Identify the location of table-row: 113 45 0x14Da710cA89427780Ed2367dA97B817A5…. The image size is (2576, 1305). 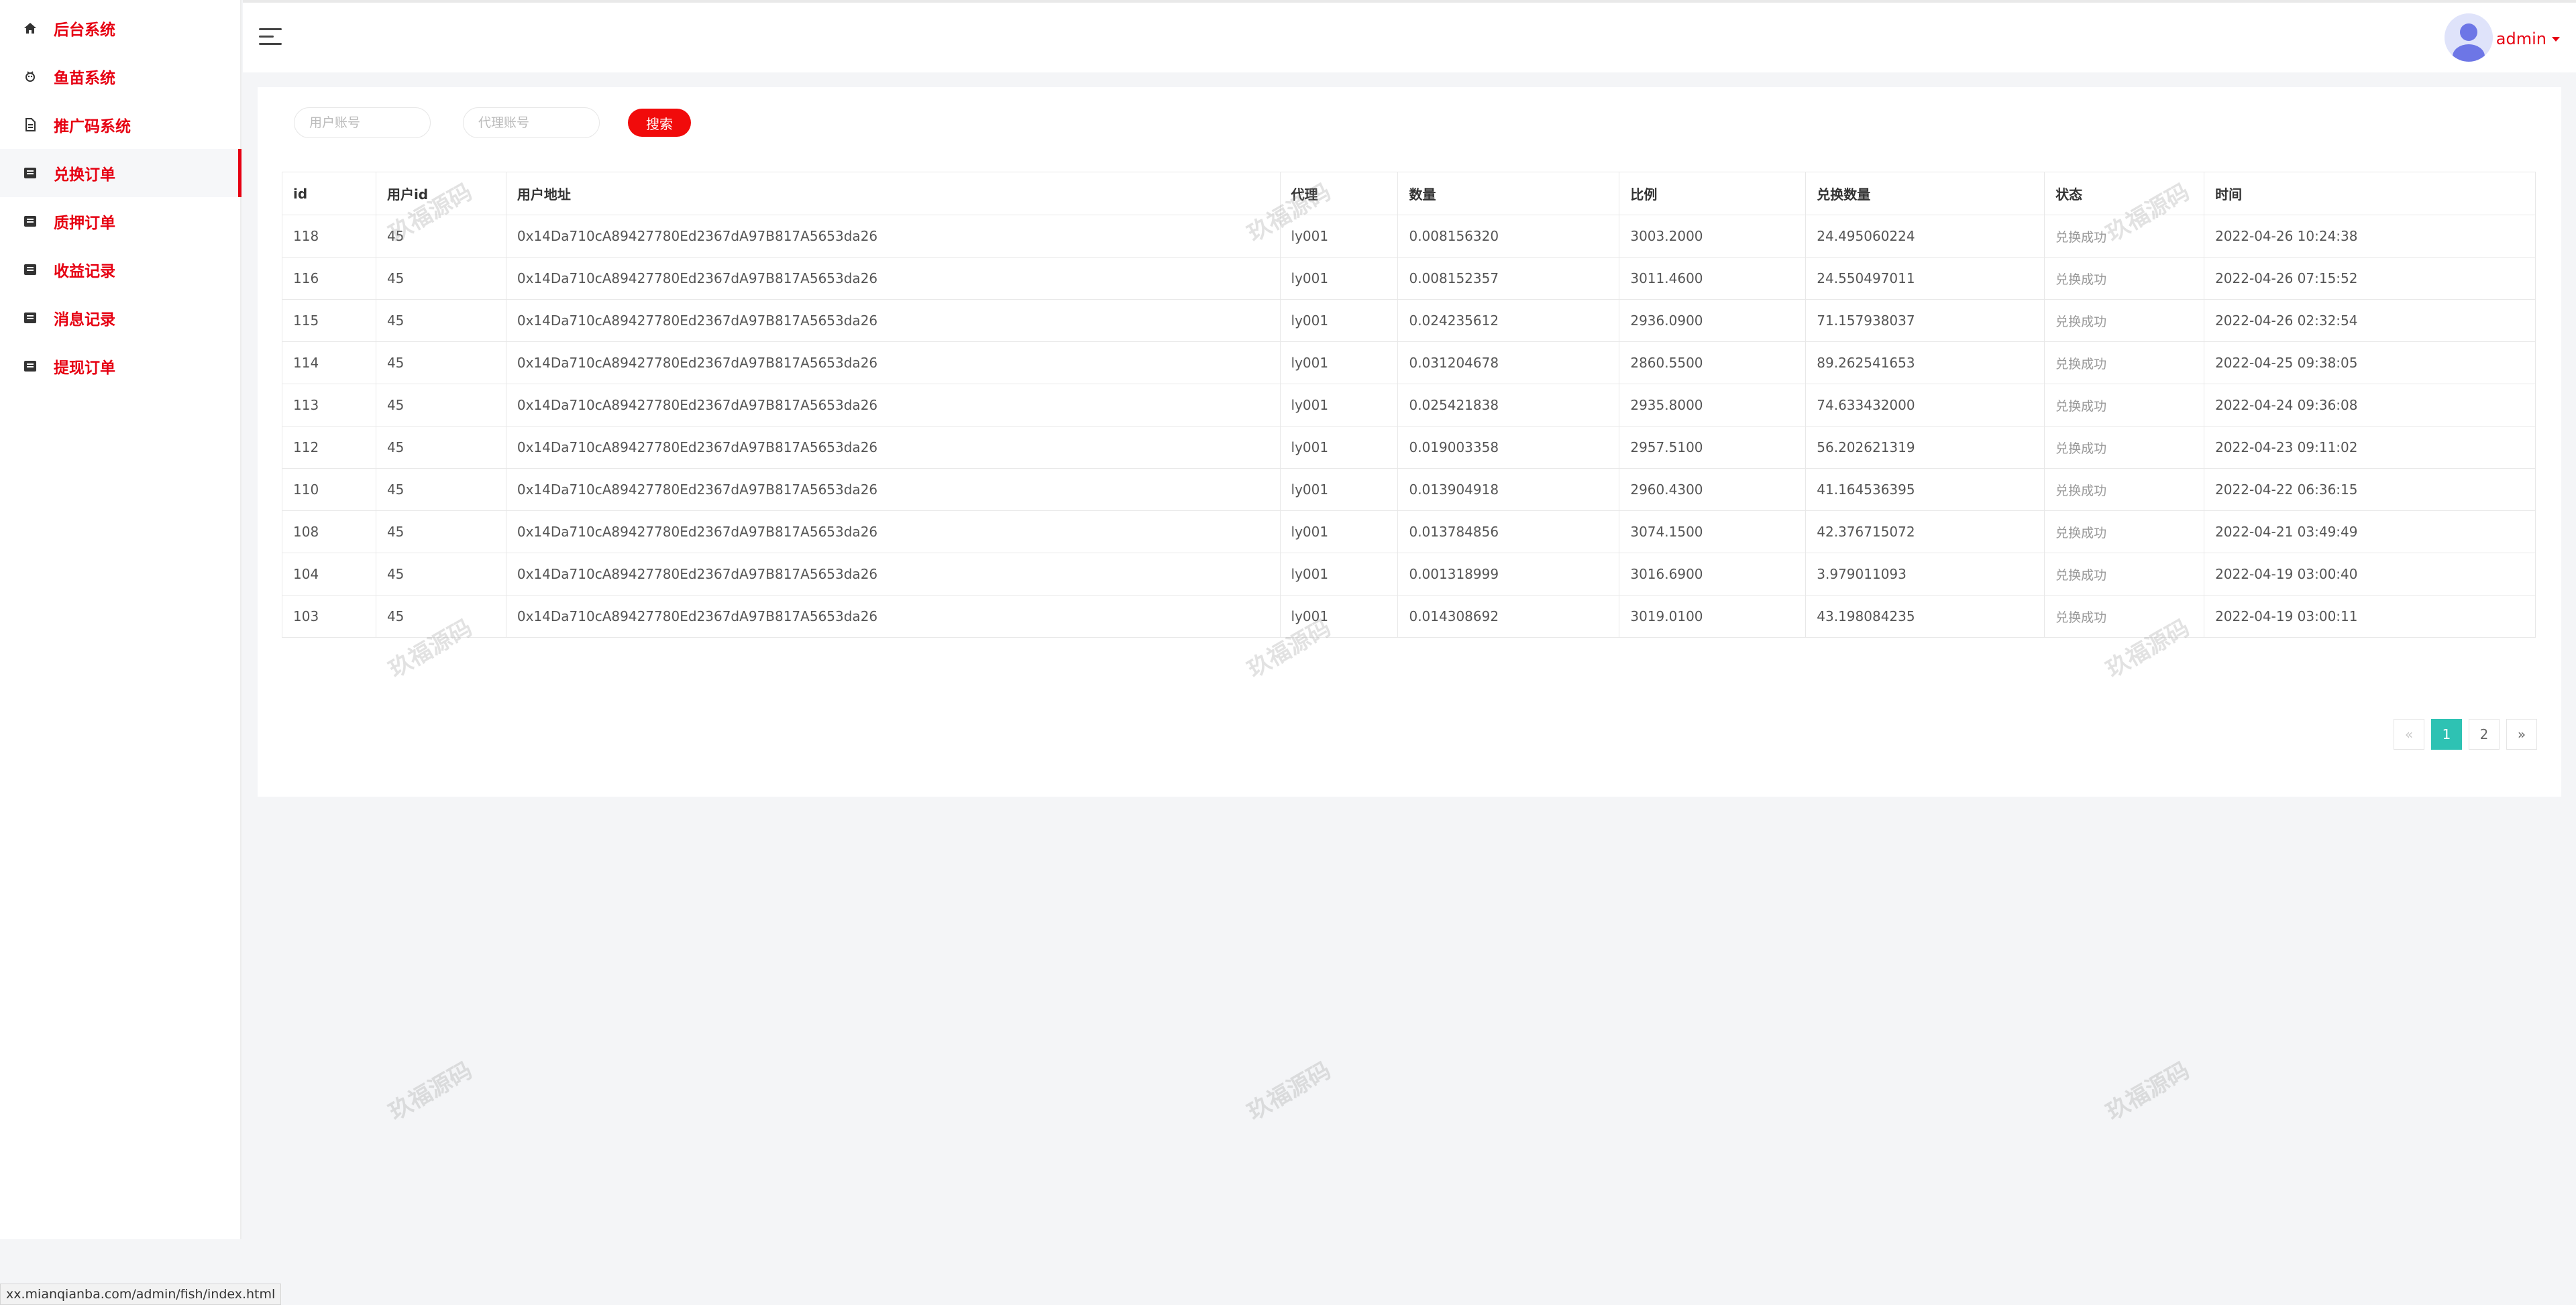
(1409, 405).